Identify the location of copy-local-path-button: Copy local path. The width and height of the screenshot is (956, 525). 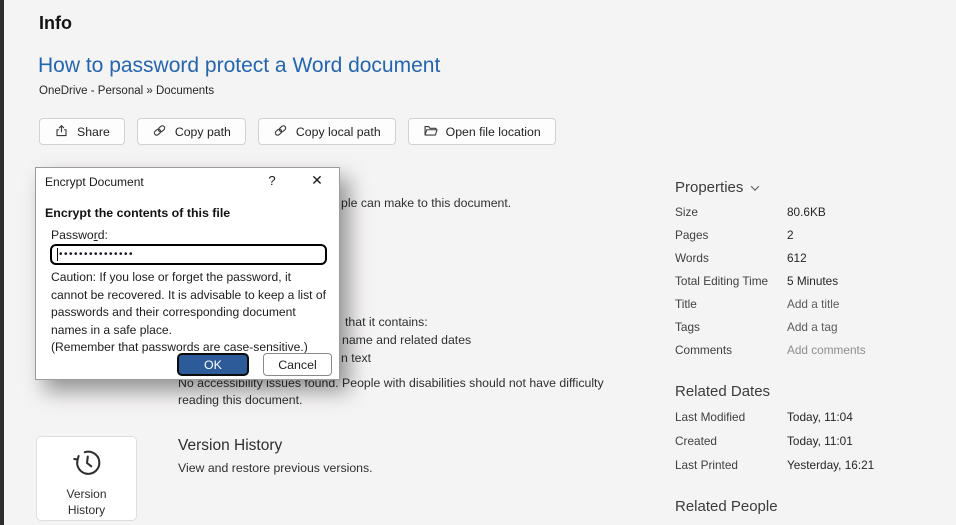
(326, 131).